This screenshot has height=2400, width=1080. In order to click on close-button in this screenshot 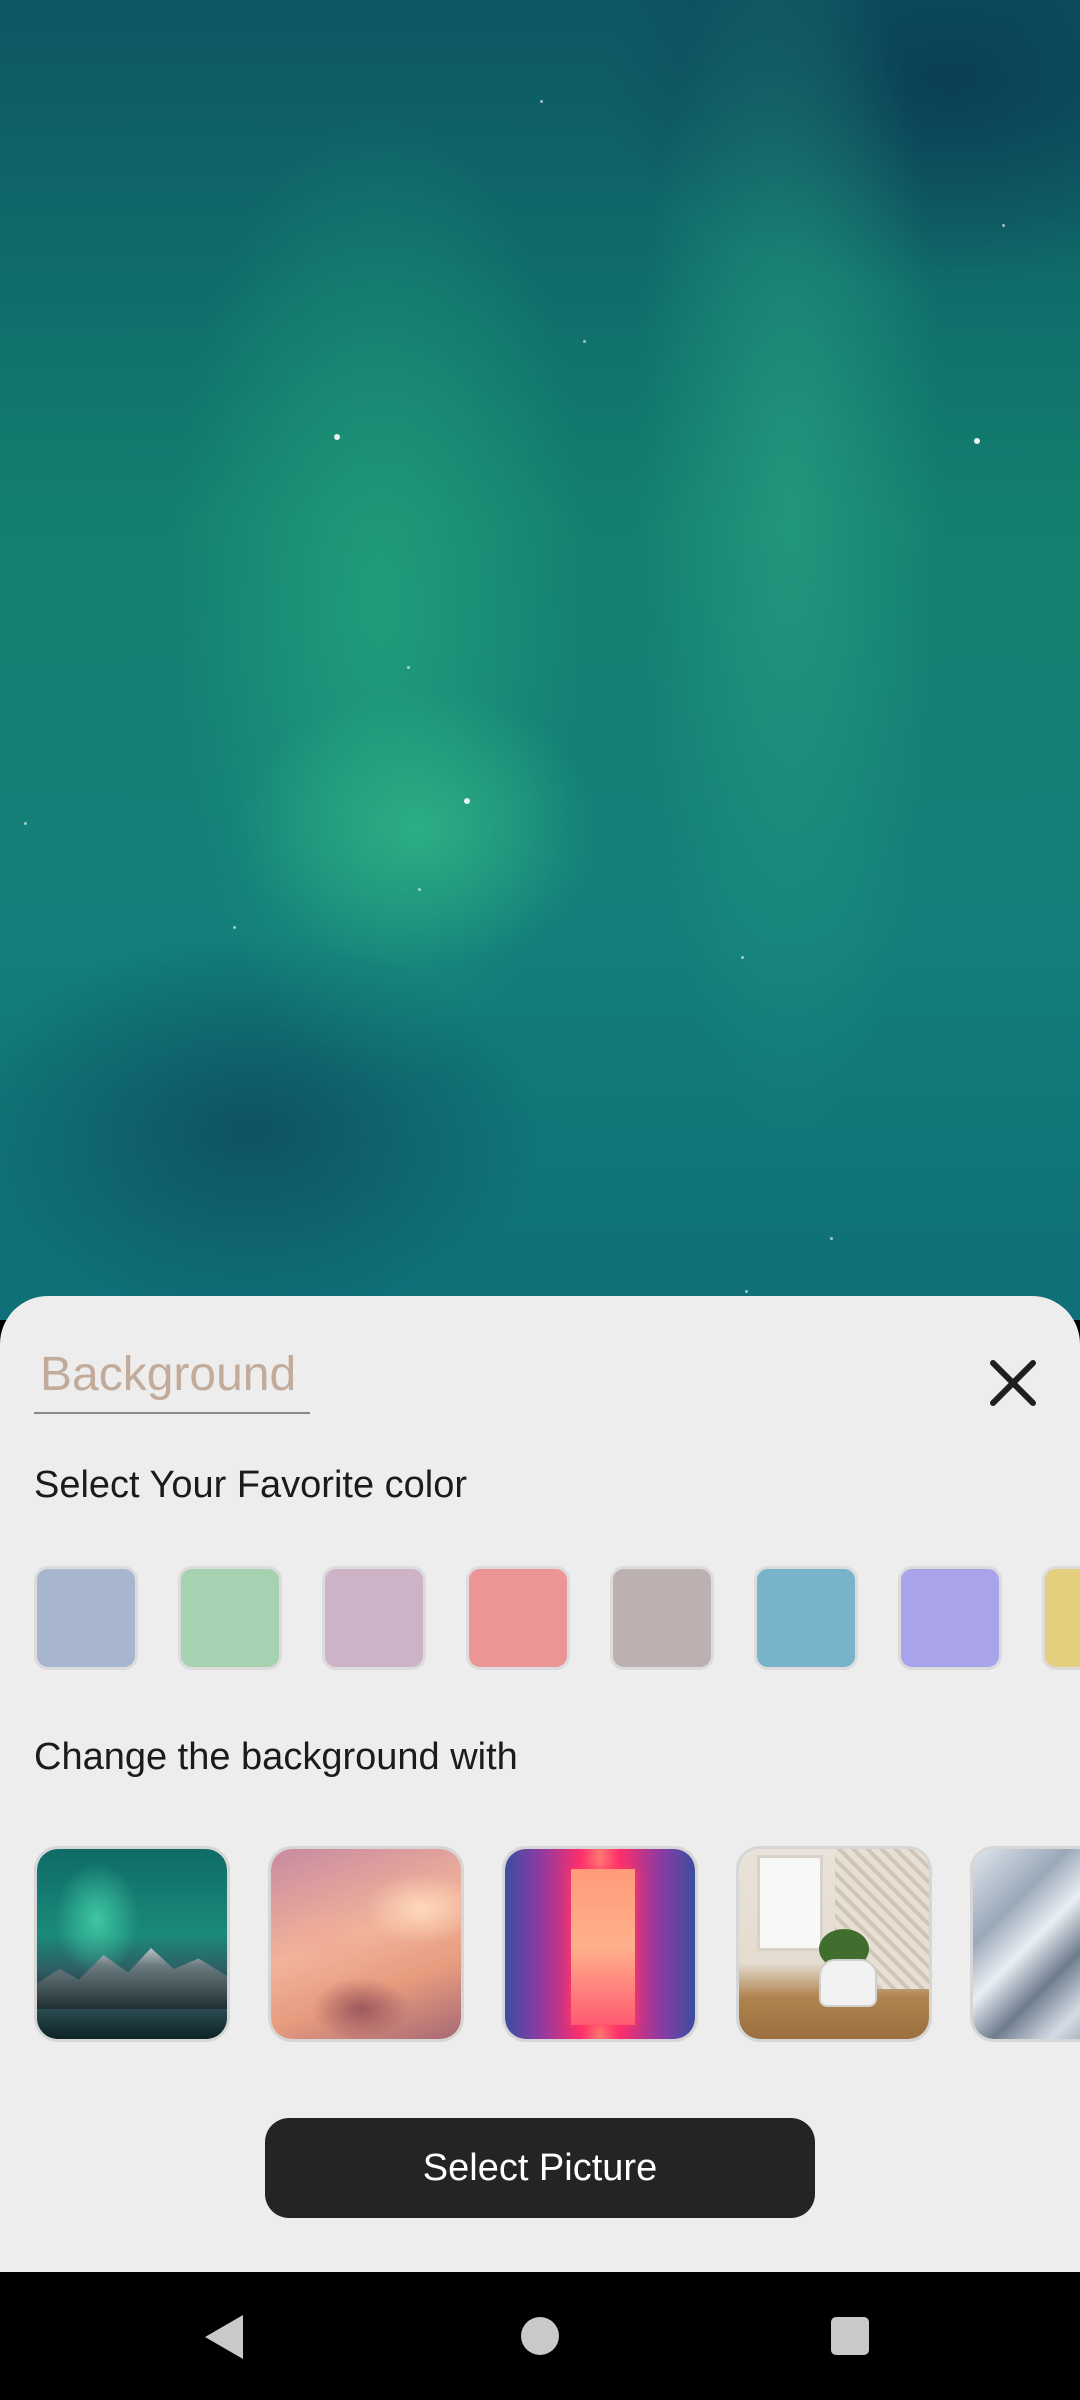, I will do `click(1013, 1383)`.